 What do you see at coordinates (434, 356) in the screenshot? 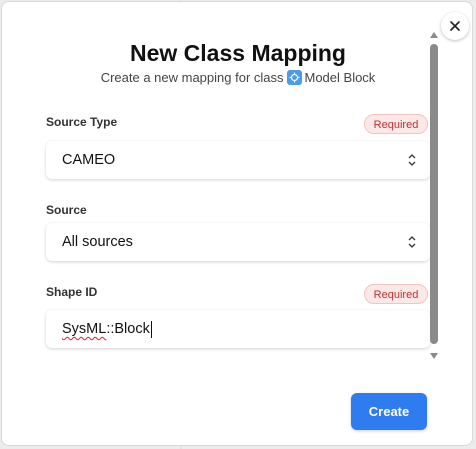
I see `scroll-down-arrow-icon` at bounding box center [434, 356].